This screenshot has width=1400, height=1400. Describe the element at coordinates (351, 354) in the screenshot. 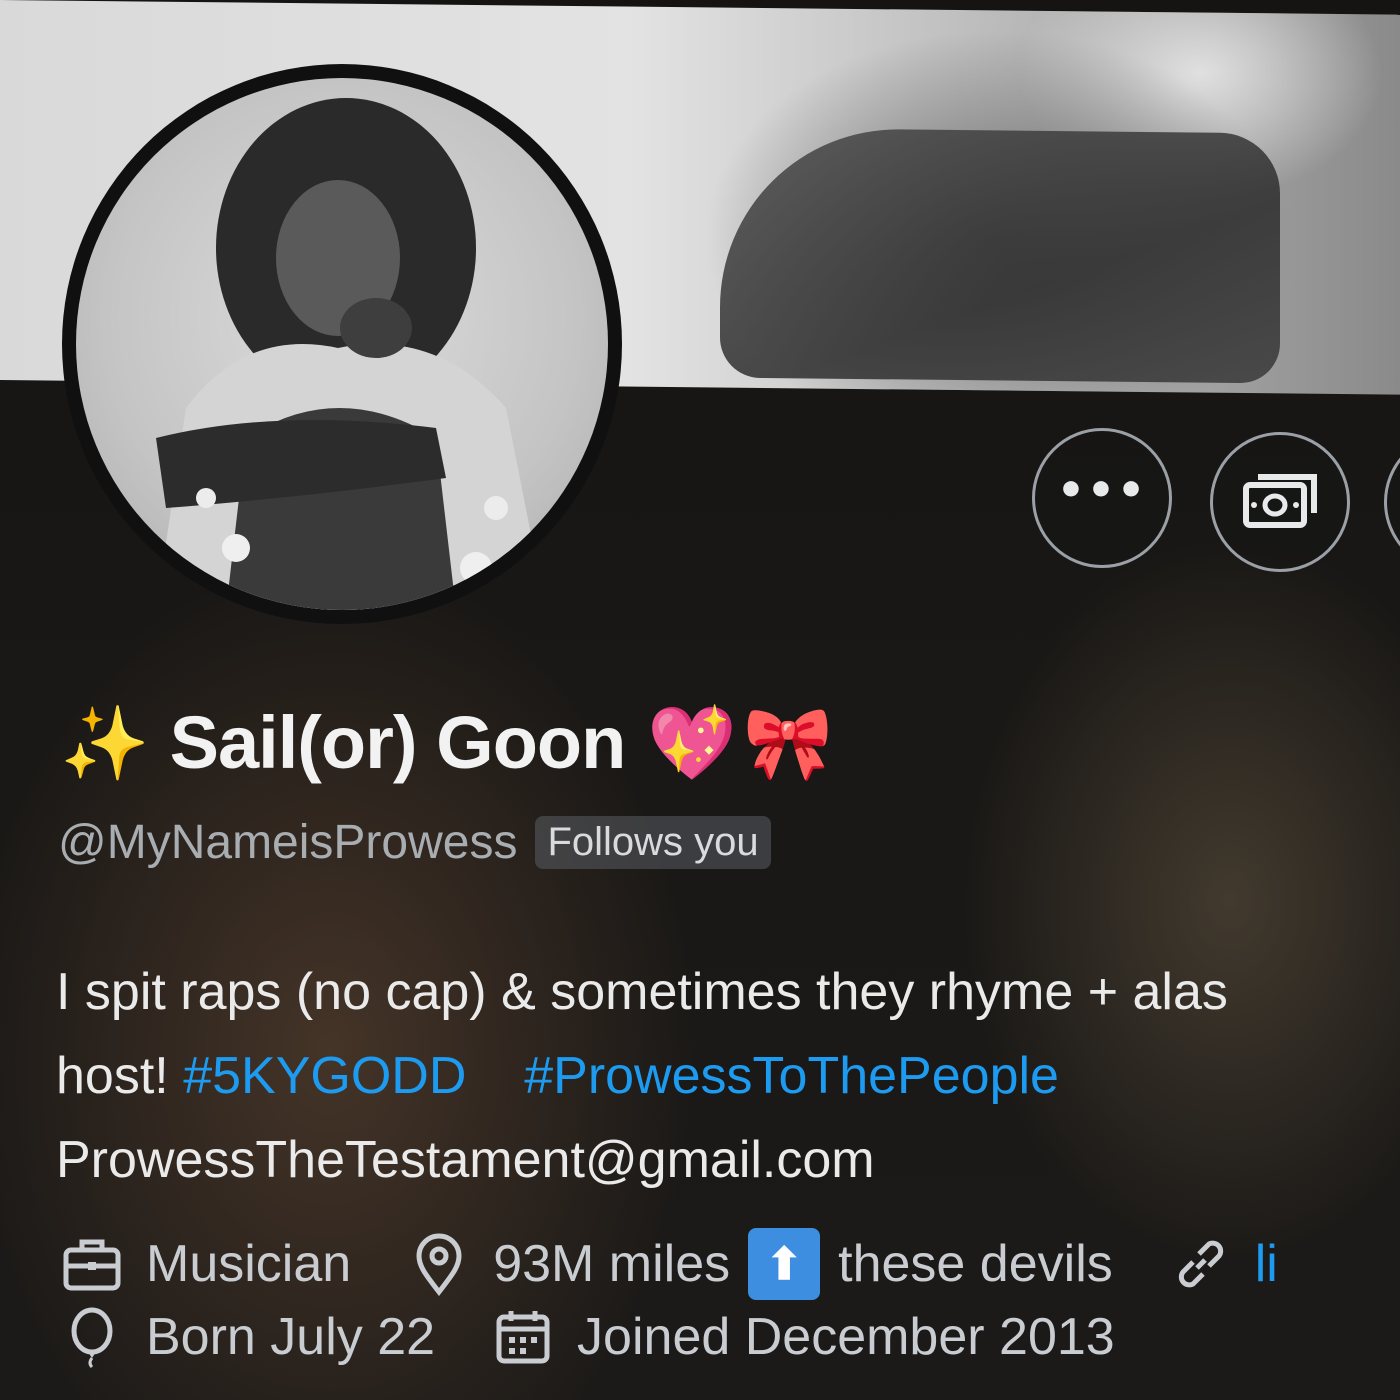

I see `avatar-figure-icon` at that location.